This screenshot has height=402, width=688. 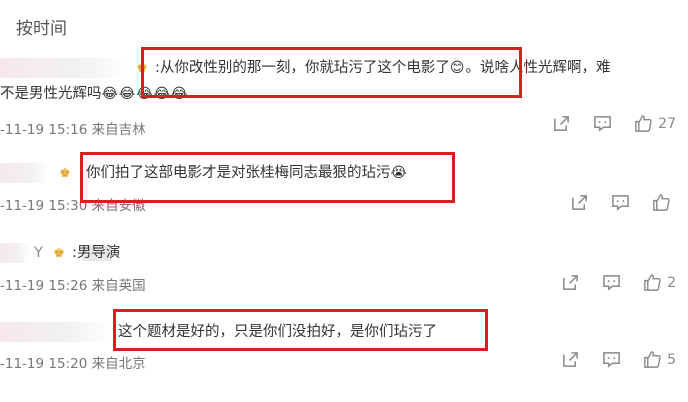 What do you see at coordinates (118, 130) in the screenshot?
I see `comment-location: 来自吉林` at bounding box center [118, 130].